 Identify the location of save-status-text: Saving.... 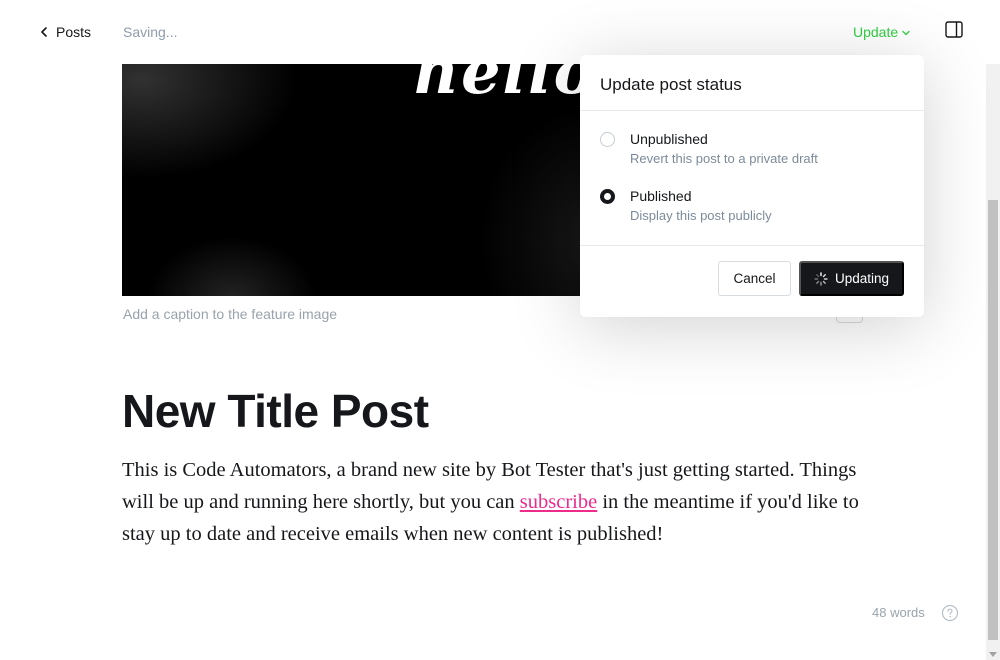
(150, 32).